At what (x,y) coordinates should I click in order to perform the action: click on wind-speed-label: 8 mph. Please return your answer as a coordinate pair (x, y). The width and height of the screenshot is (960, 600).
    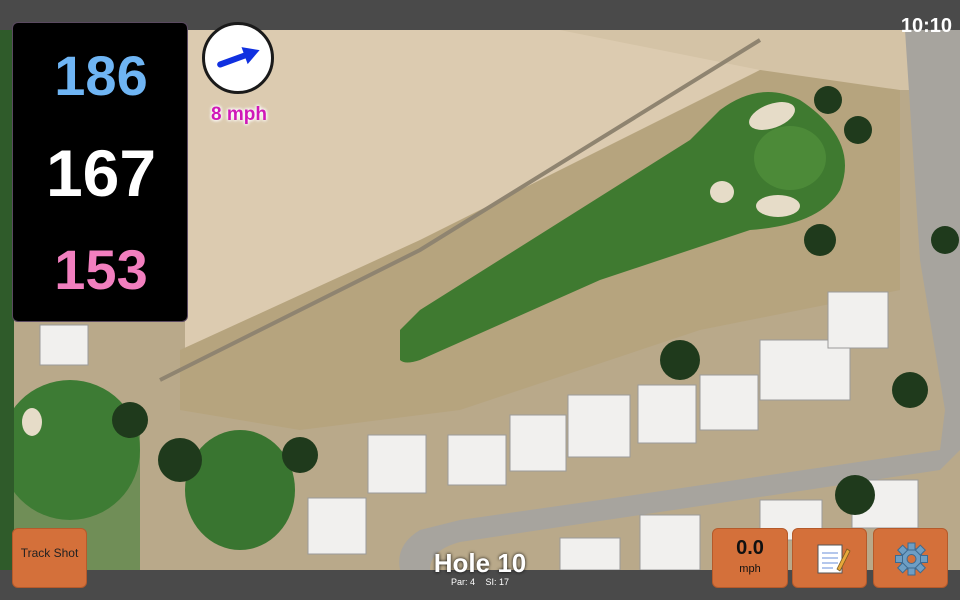
    Looking at the image, I should click on (239, 114).